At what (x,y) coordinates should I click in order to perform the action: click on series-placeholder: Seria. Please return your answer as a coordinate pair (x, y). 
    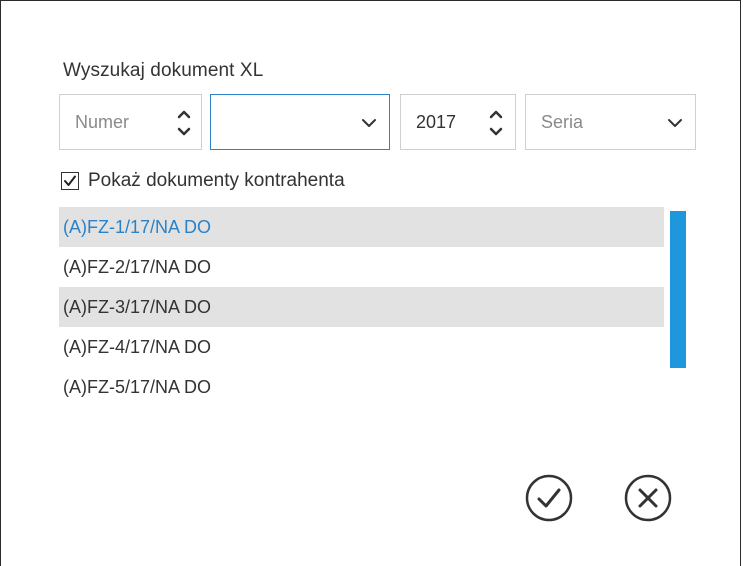
    Looking at the image, I should click on (562, 122).